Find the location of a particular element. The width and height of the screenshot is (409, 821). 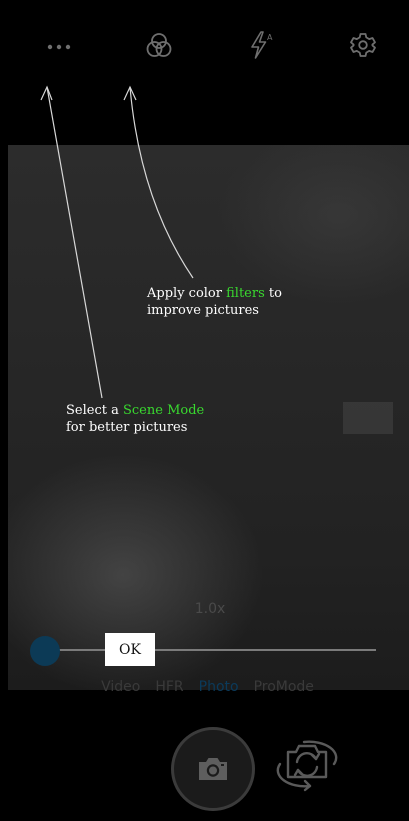

zoom-slider-track is located at coordinates (209, 650).